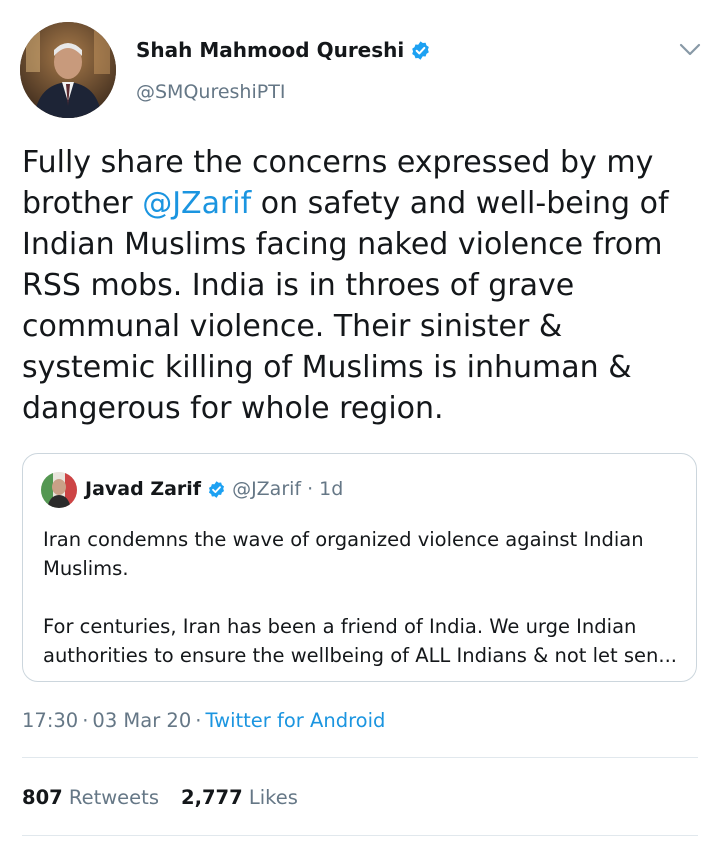  I want to click on quoted-author-name: Javad Zarif, so click(143, 489).